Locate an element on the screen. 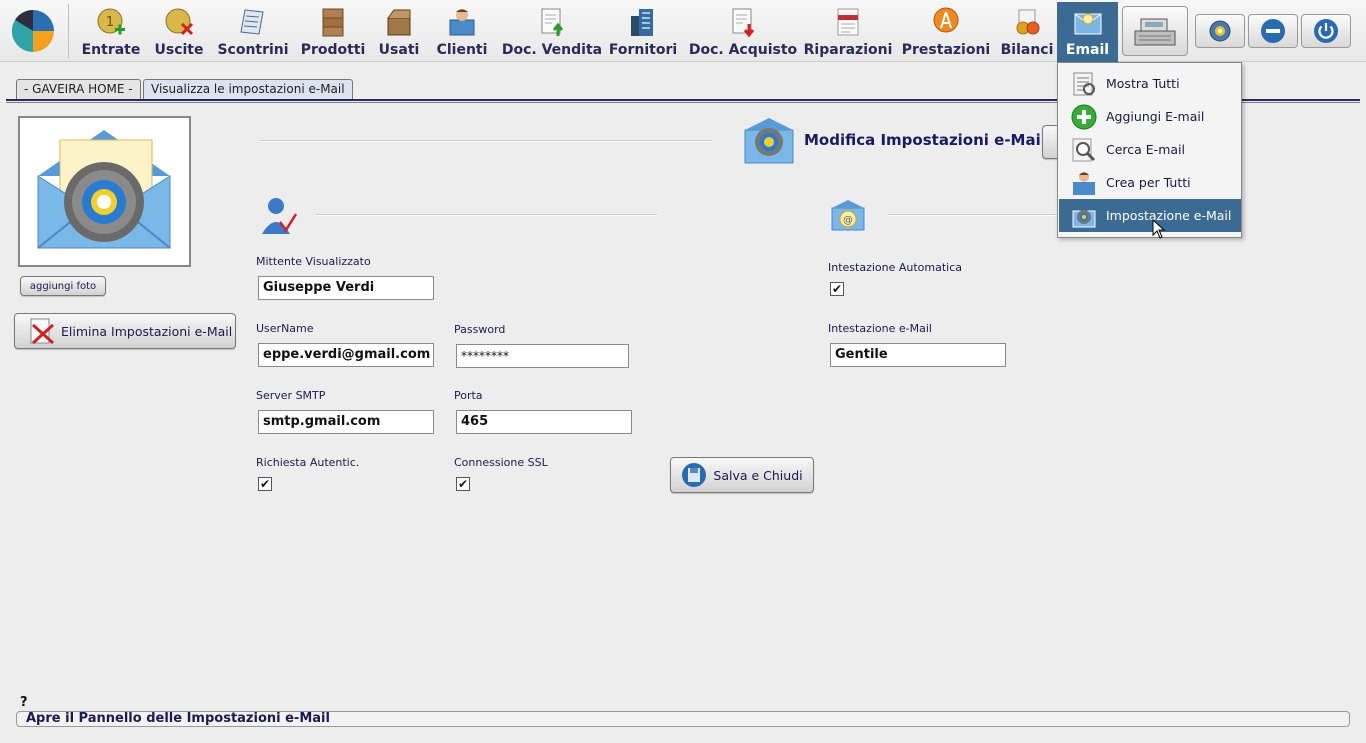 The image size is (1366, 743). app-logo is located at coordinates (33, 31).